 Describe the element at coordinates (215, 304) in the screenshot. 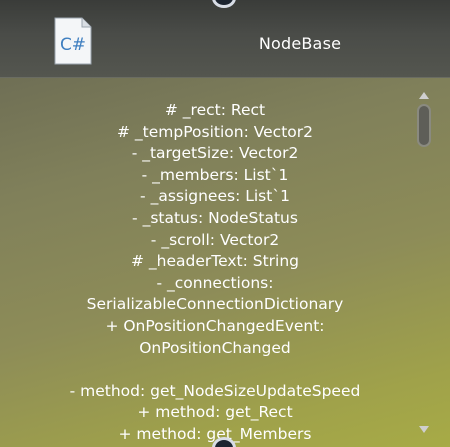

I see `member-item: SerializableConnectionDictionary` at that location.